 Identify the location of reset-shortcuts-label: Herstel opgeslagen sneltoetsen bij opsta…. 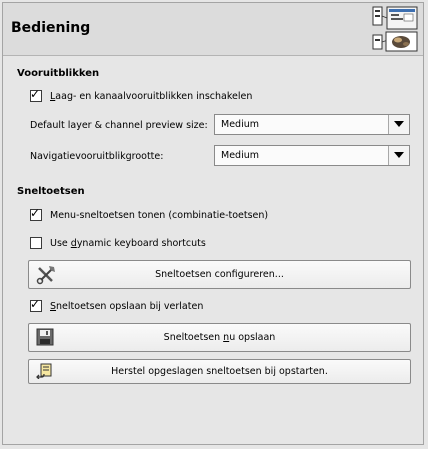
(219, 371).